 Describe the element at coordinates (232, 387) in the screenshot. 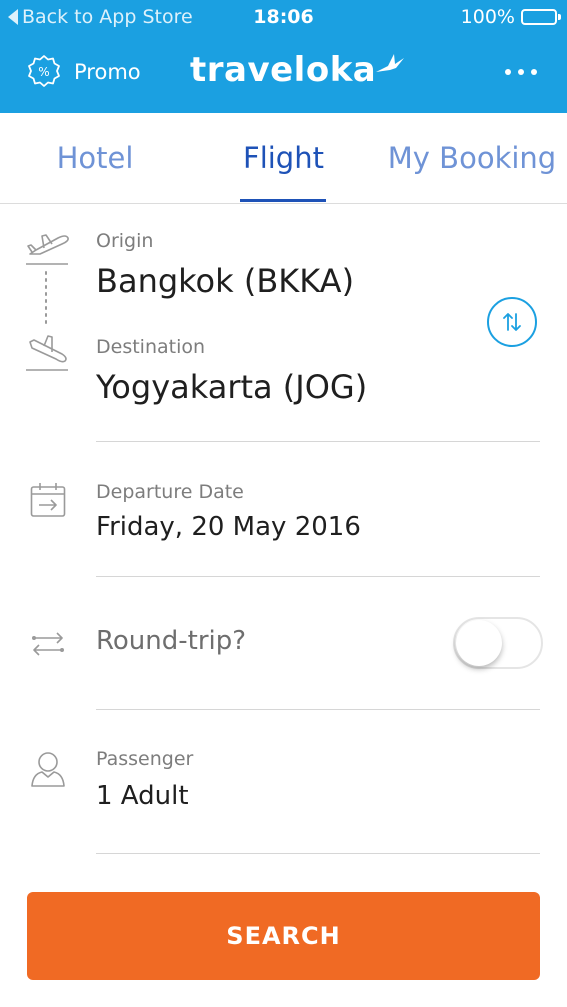

I see `destination-value: Yogyakarta (JOG)` at that location.